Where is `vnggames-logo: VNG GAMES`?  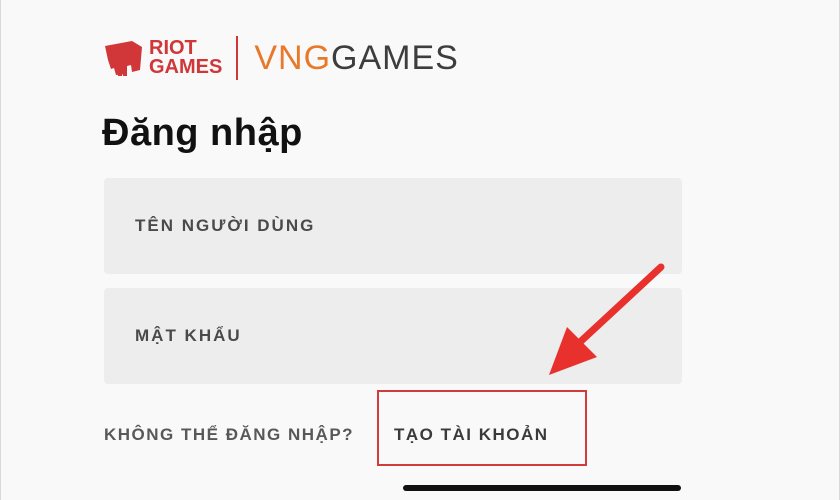 vnggames-logo: VNG GAMES is located at coordinates (356, 58).